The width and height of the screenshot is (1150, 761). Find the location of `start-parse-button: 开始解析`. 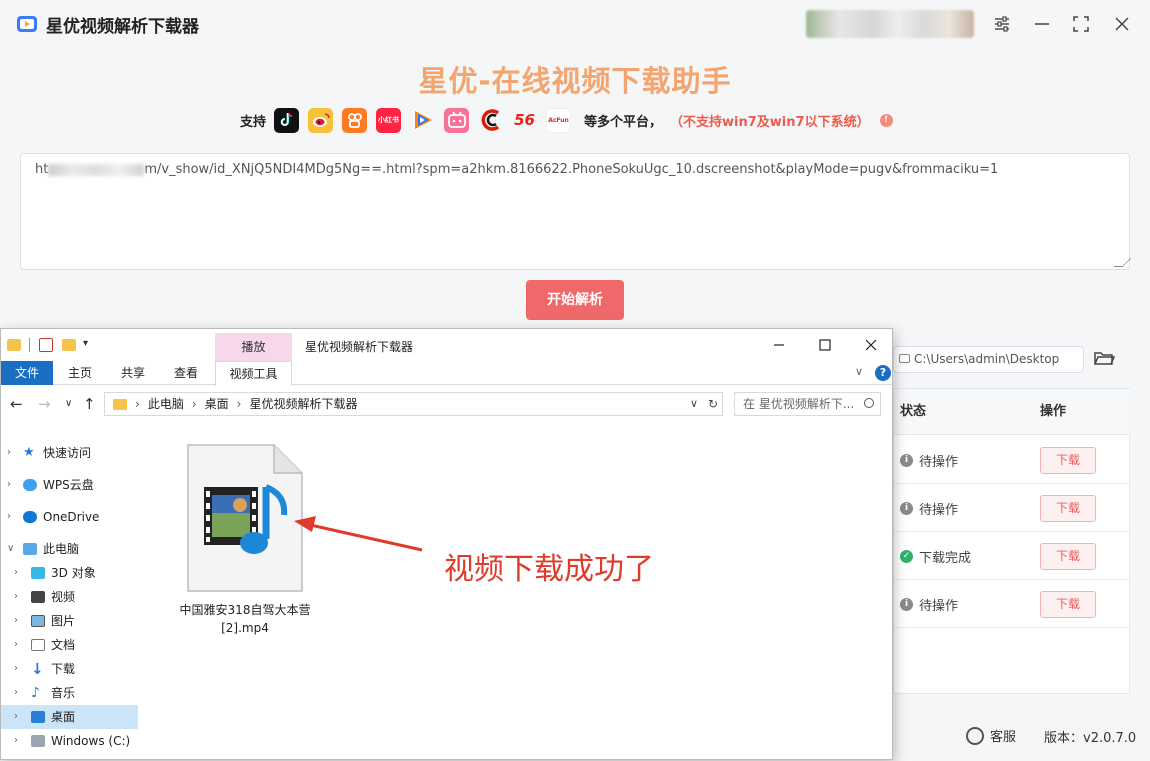

start-parse-button: 开始解析 is located at coordinates (575, 300).